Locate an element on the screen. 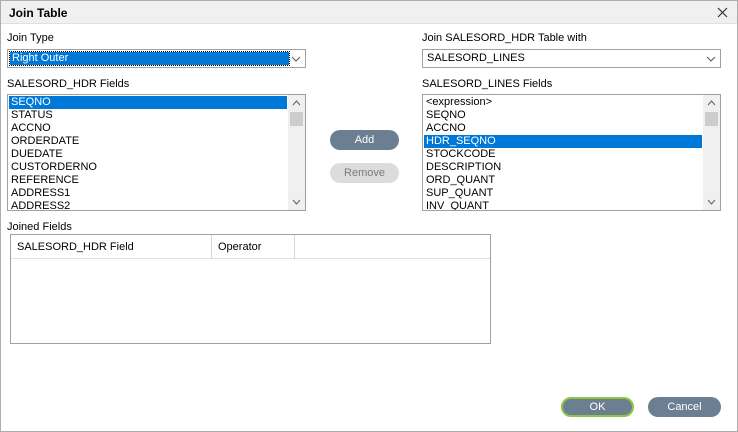  column-header-hdr-field: SALESORD_HDR Field is located at coordinates (111, 247).